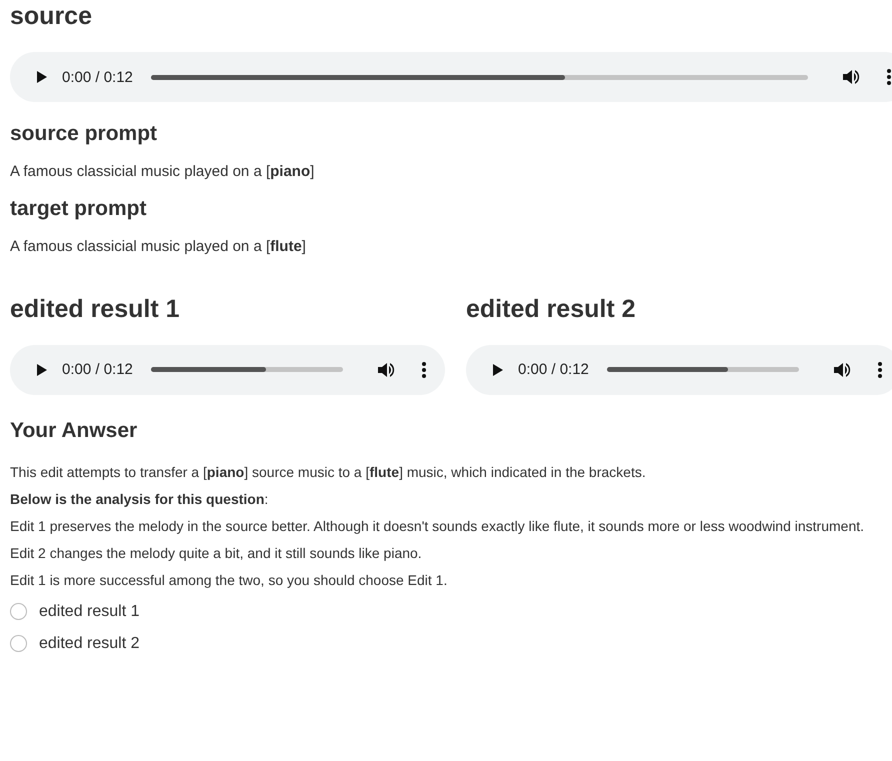 The width and height of the screenshot is (892, 761). What do you see at coordinates (163, 172) in the screenshot?
I see `prompt-text: A famous classicial music played on a [piano]` at bounding box center [163, 172].